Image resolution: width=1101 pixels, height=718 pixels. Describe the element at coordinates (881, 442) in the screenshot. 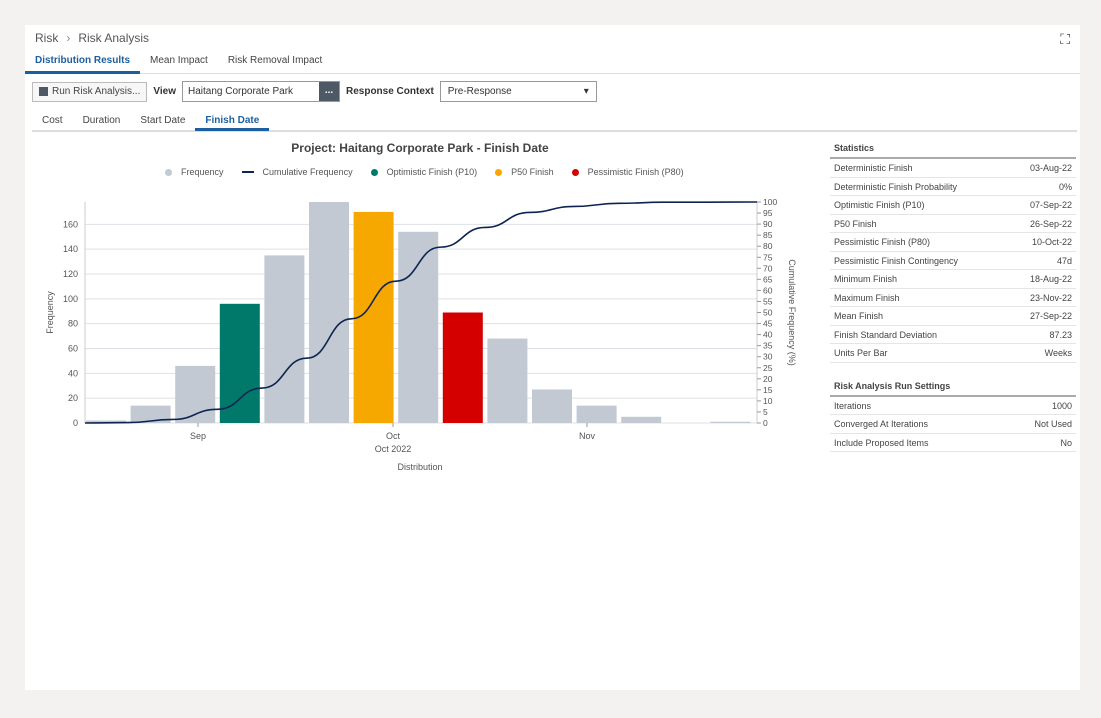

I see `stat-label: Include Proposed Items` at that location.